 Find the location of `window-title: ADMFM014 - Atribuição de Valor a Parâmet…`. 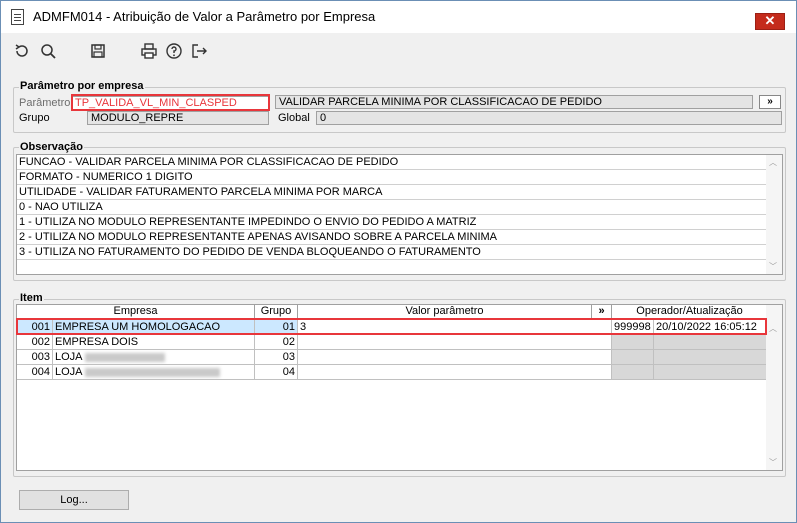

window-title: ADMFM014 - Atribuição de Valor a Parâmet… is located at coordinates (204, 16).